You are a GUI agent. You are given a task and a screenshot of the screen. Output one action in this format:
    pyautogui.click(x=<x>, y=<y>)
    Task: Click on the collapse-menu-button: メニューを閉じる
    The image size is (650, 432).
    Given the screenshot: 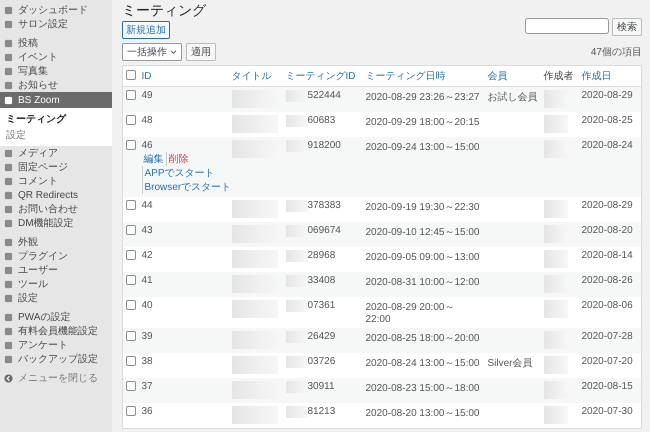 What is the action you would take?
    pyautogui.click(x=56, y=378)
    